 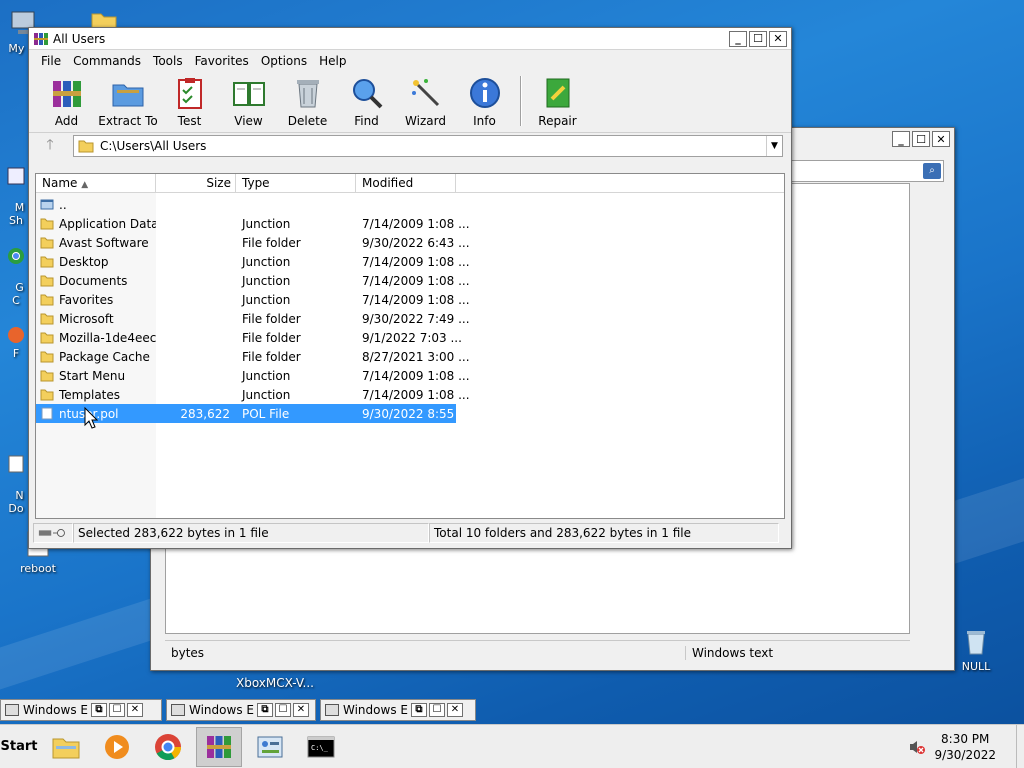 What do you see at coordinates (84, 261) in the screenshot?
I see `row-name: Desktop` at bounding box center [84, 261].